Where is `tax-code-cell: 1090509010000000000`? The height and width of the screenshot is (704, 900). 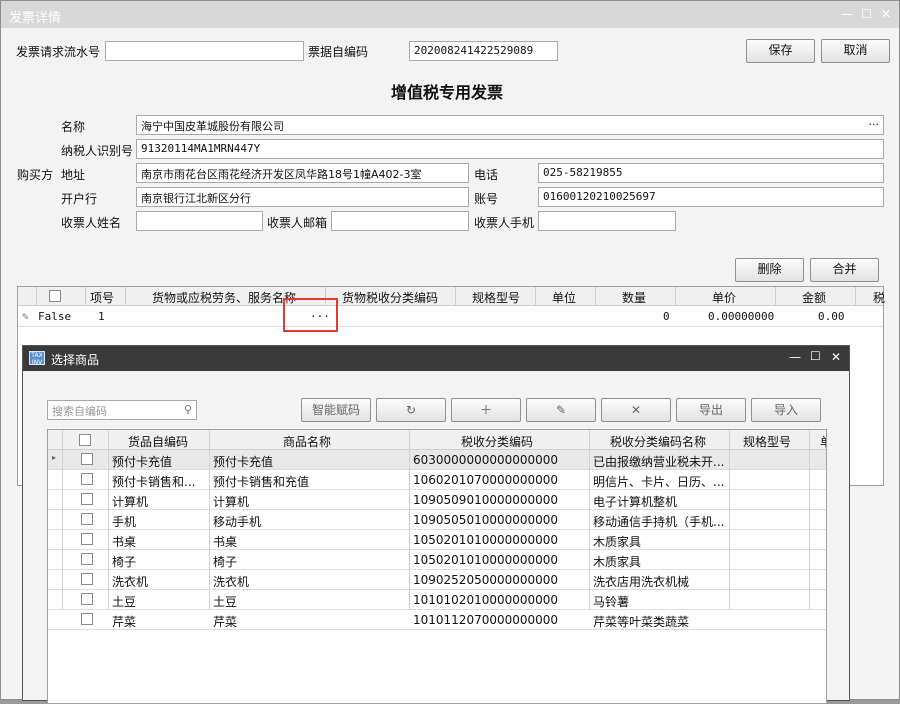 tax-code-cell: 1090509010000000000 is located at coordinates (486, 500).